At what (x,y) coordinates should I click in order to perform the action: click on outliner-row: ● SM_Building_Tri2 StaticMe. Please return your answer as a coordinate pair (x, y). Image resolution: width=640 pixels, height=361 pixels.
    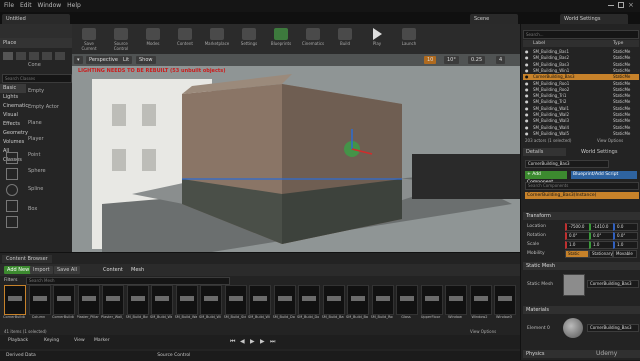
    Looking at the image, I should click on (581, 102).